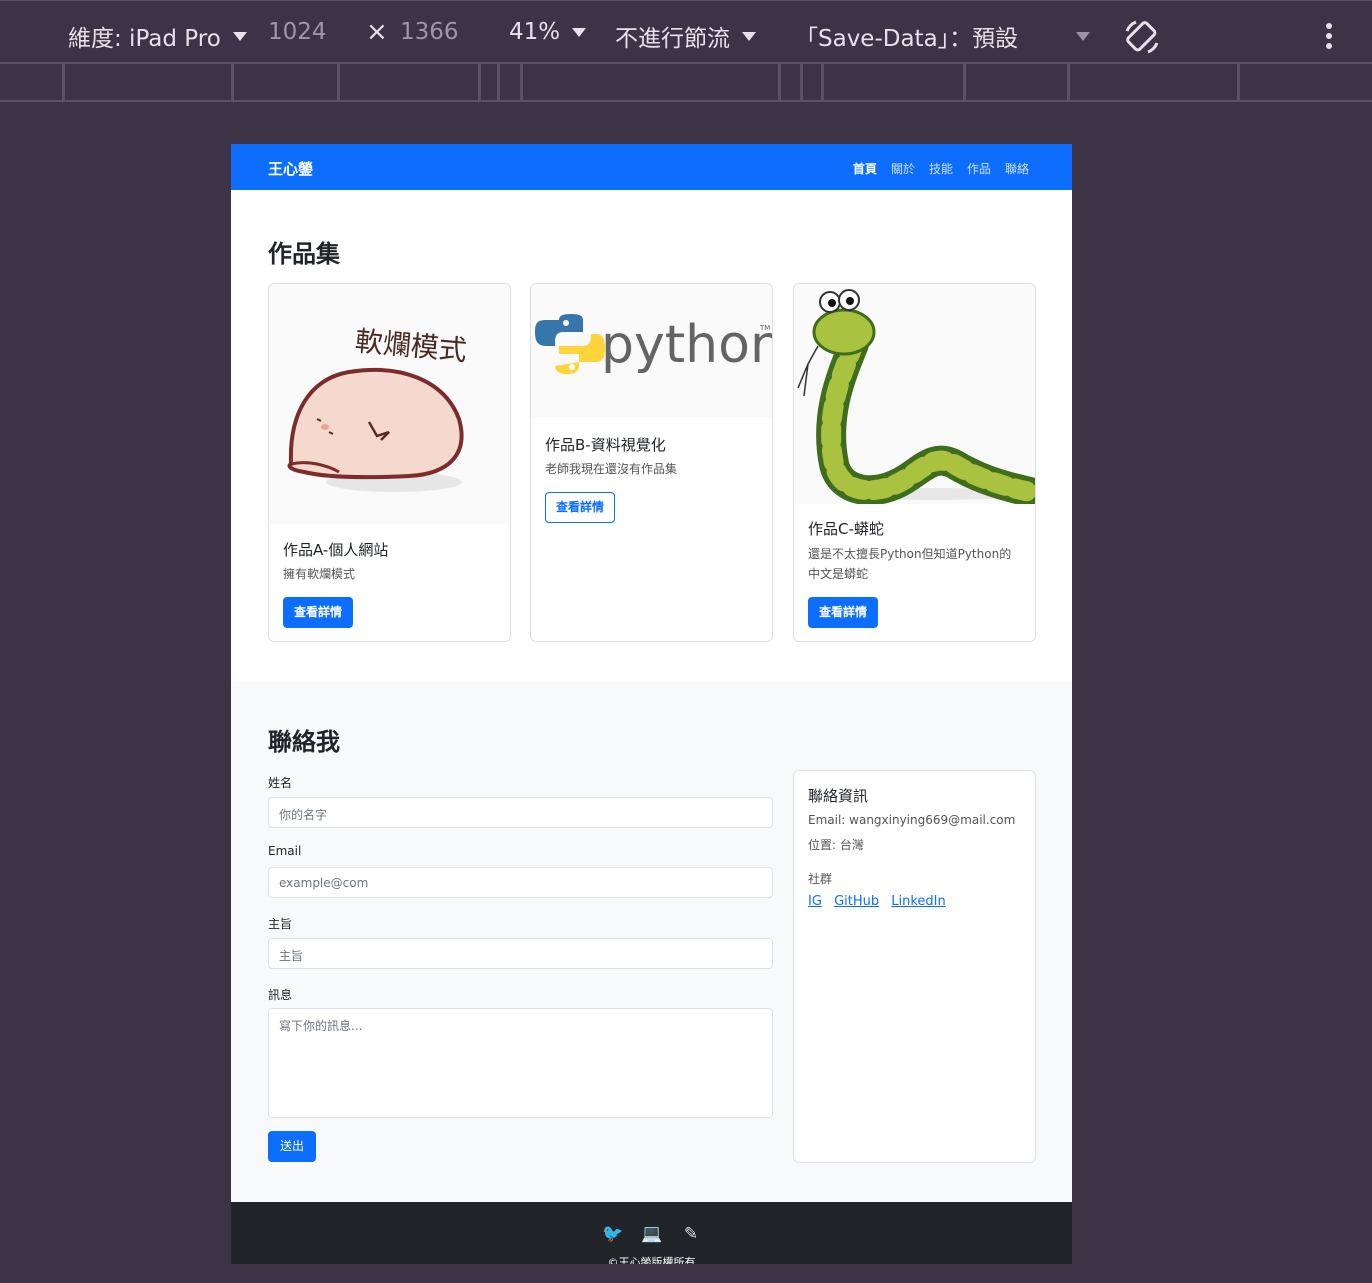  What do you see at coordinates (651, 167) in the screenshot?
I see `navbar: 王心鎣 首頁 關於 技能 作品 聯絡` at bounding box center [651, 167].